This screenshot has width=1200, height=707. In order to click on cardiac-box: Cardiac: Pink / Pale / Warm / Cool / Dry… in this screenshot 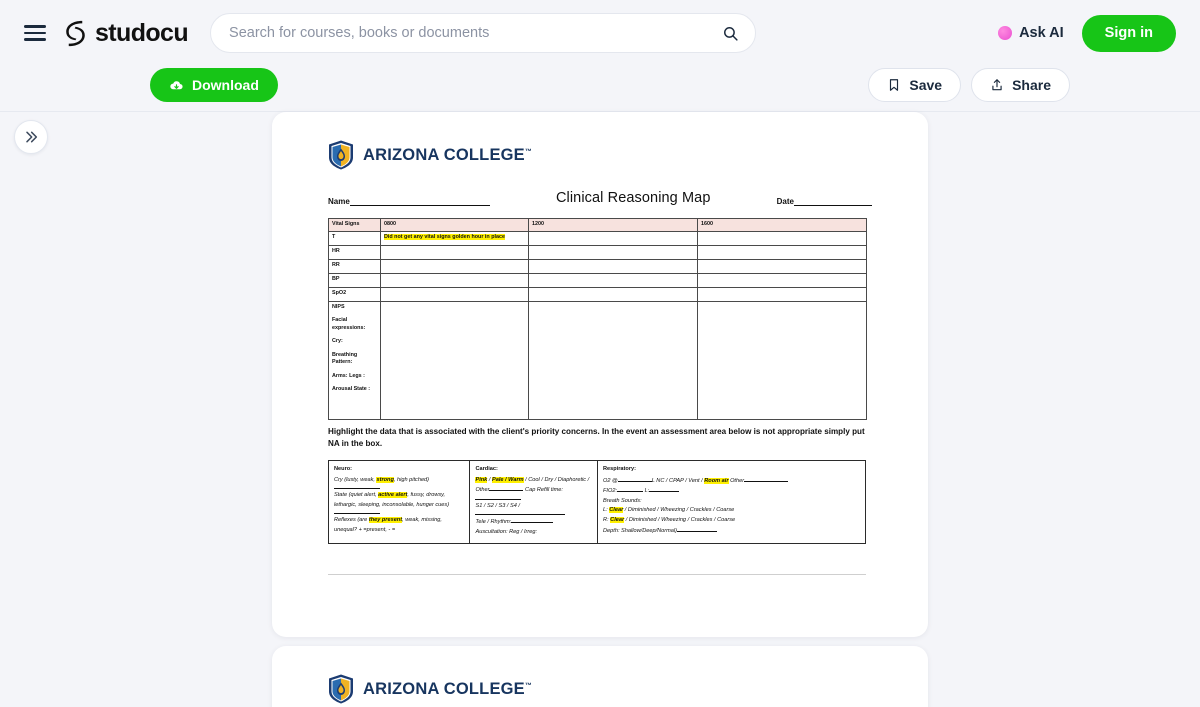, I will do `click(534, 501)`.